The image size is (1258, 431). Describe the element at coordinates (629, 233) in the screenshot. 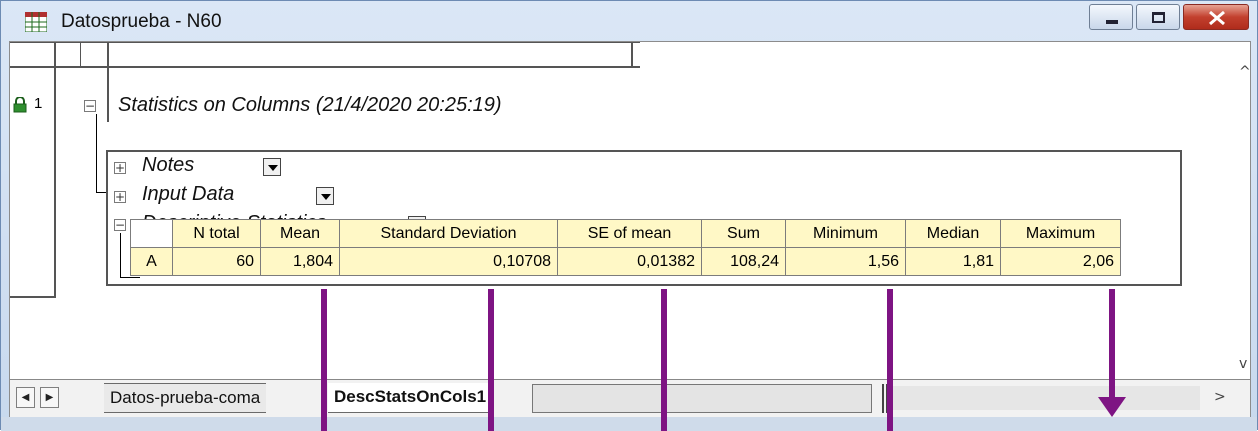

I see `table-header-cell: SE of mean` at that location.